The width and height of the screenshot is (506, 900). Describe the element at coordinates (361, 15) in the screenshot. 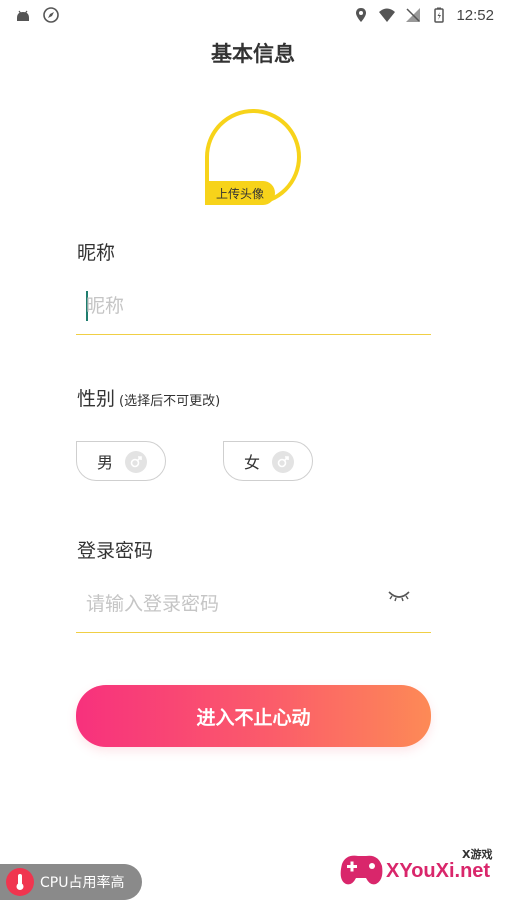

I see `location-icon` at that location.